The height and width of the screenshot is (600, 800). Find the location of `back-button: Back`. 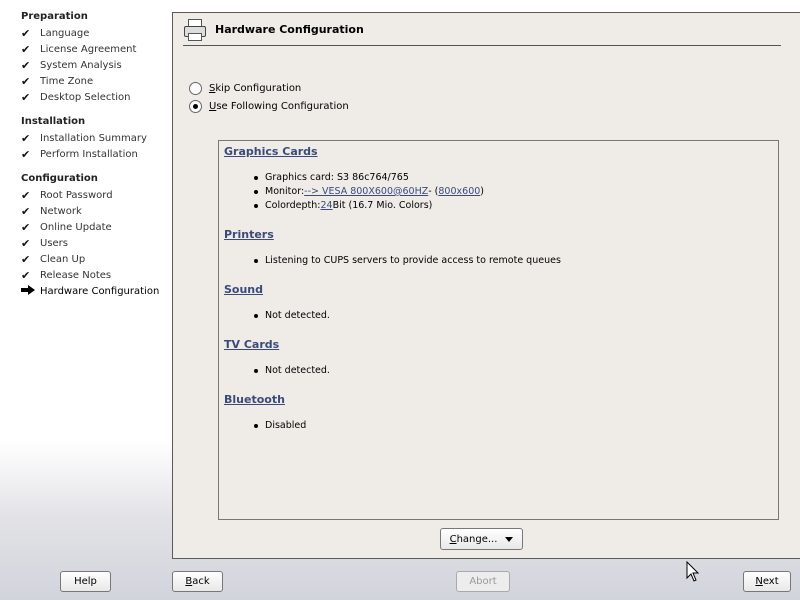

back-button: Back is located at coordinates (197, 581).